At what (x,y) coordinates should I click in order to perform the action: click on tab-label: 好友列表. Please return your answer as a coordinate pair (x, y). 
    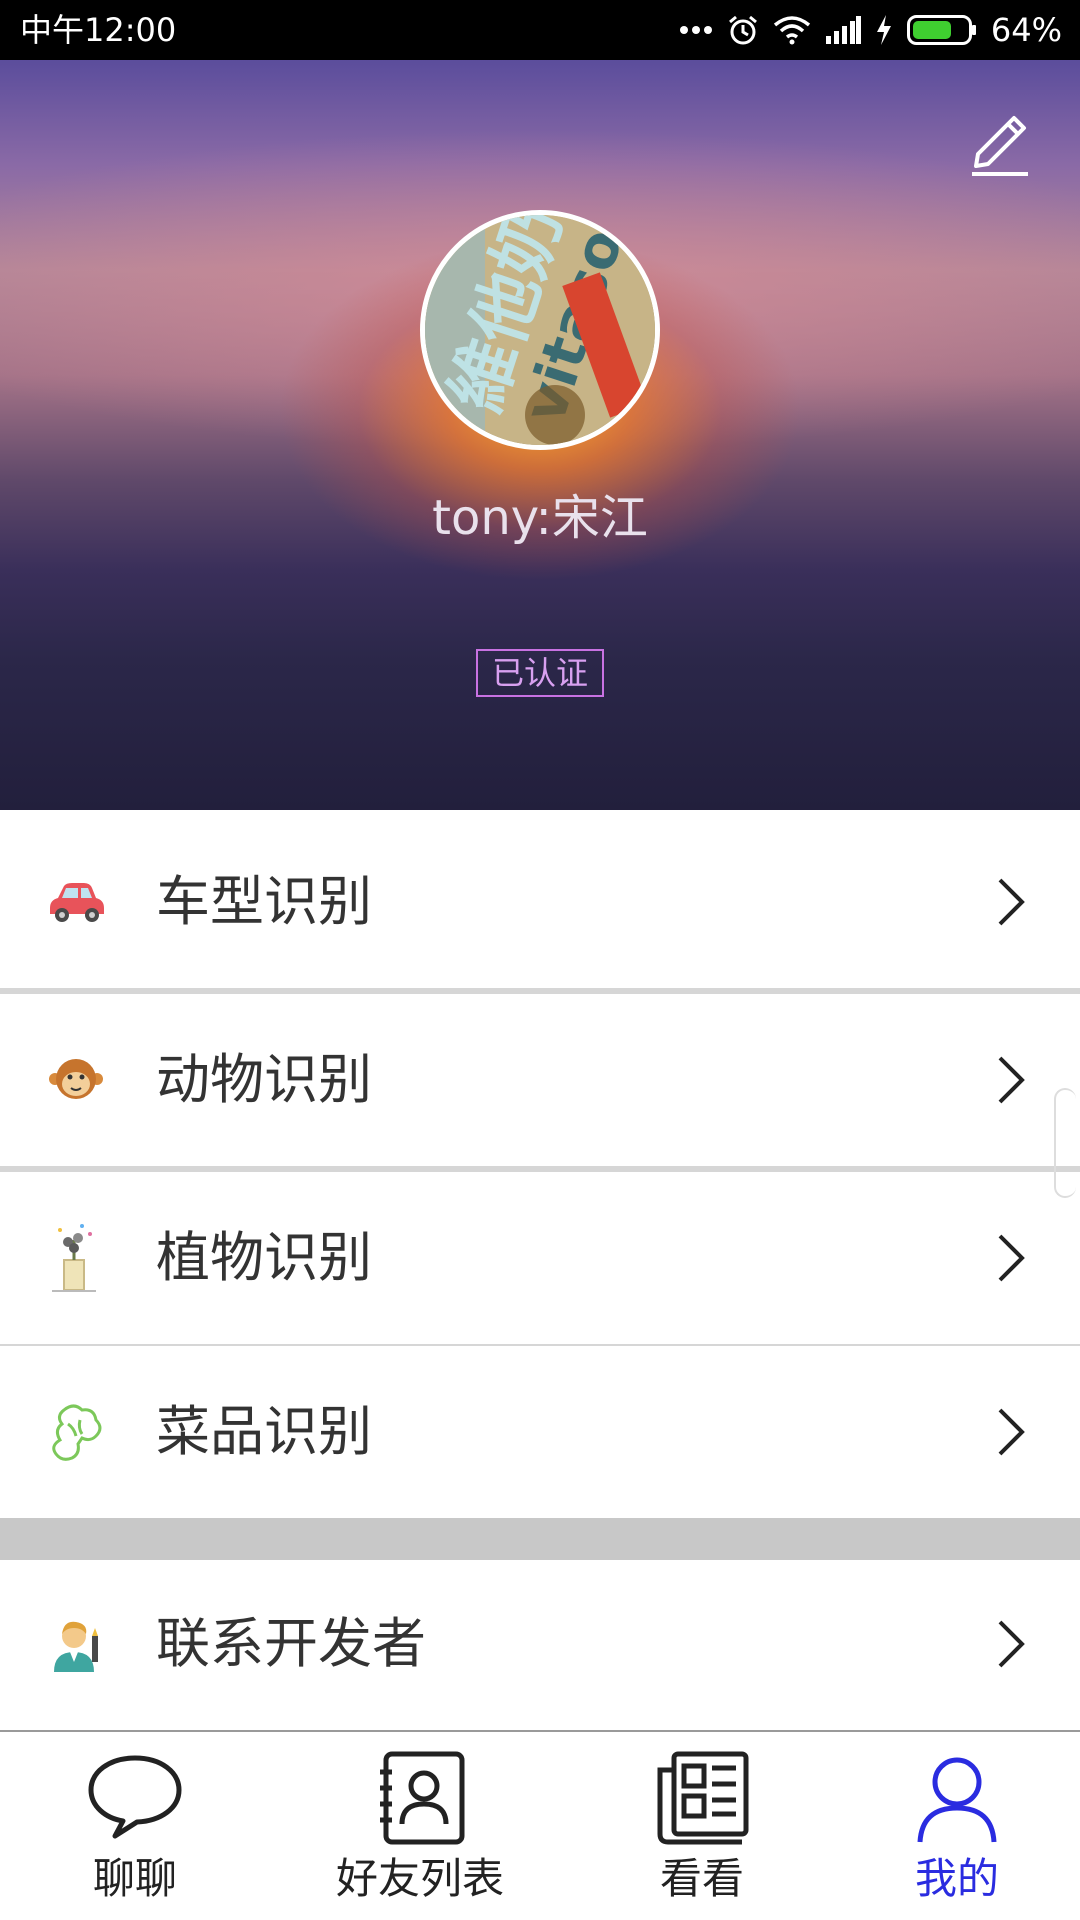
    Looking at the image, I should click on (419, 1878).